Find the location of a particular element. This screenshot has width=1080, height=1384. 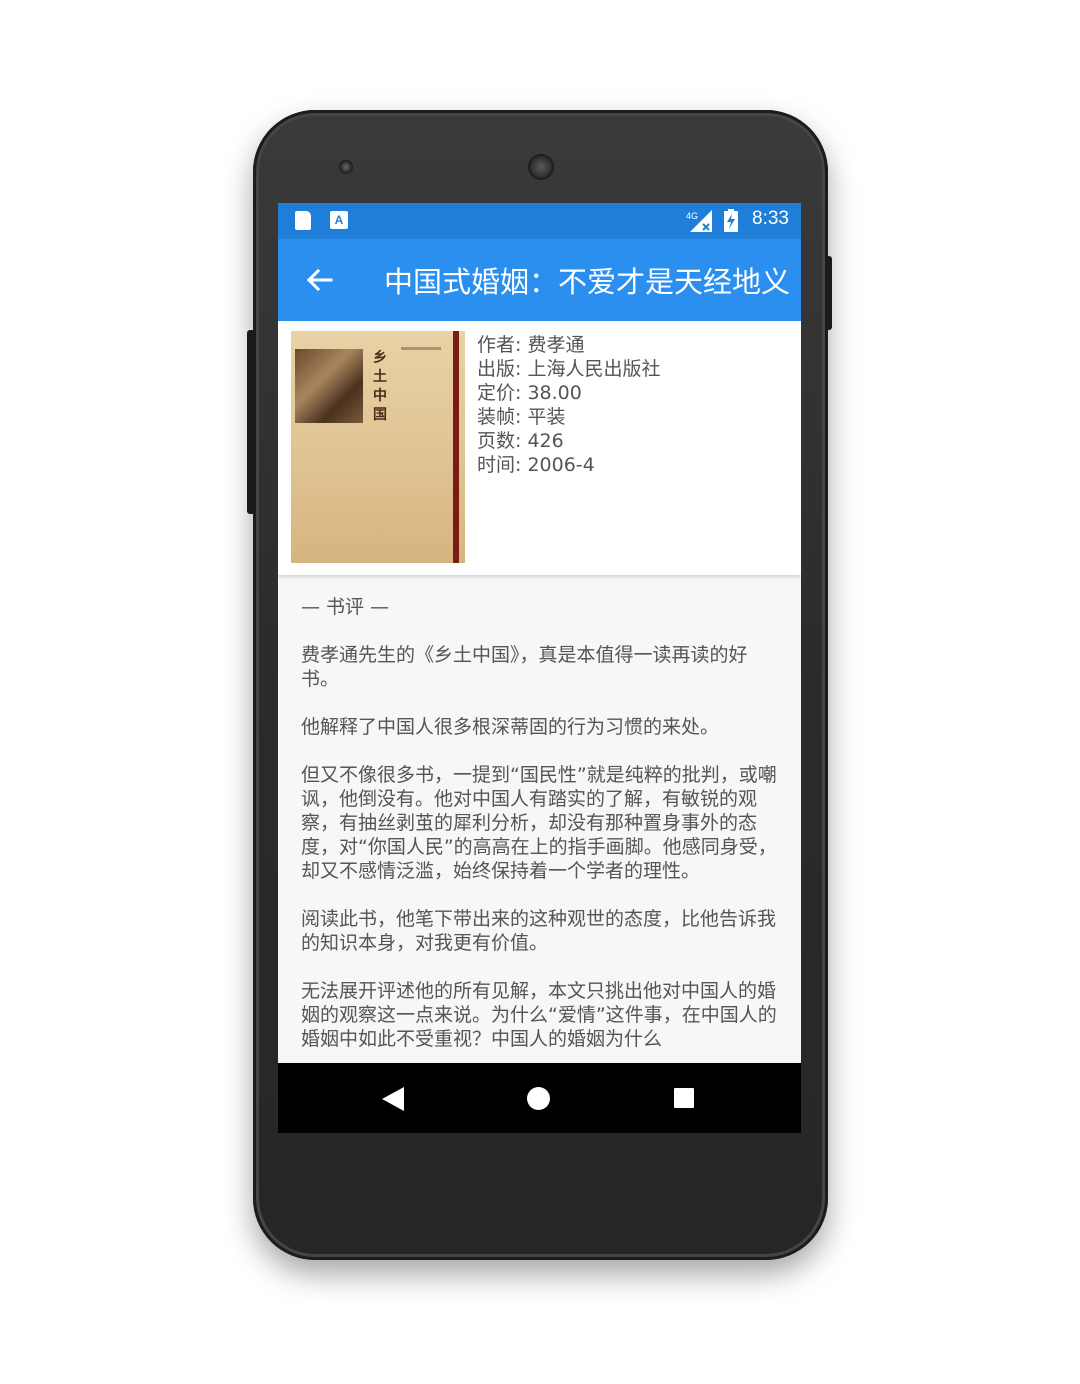

review-paragraph: 他解释了中国人很多根深蒂固的行为习惯的来处。 is located at coordinates (510, 727).